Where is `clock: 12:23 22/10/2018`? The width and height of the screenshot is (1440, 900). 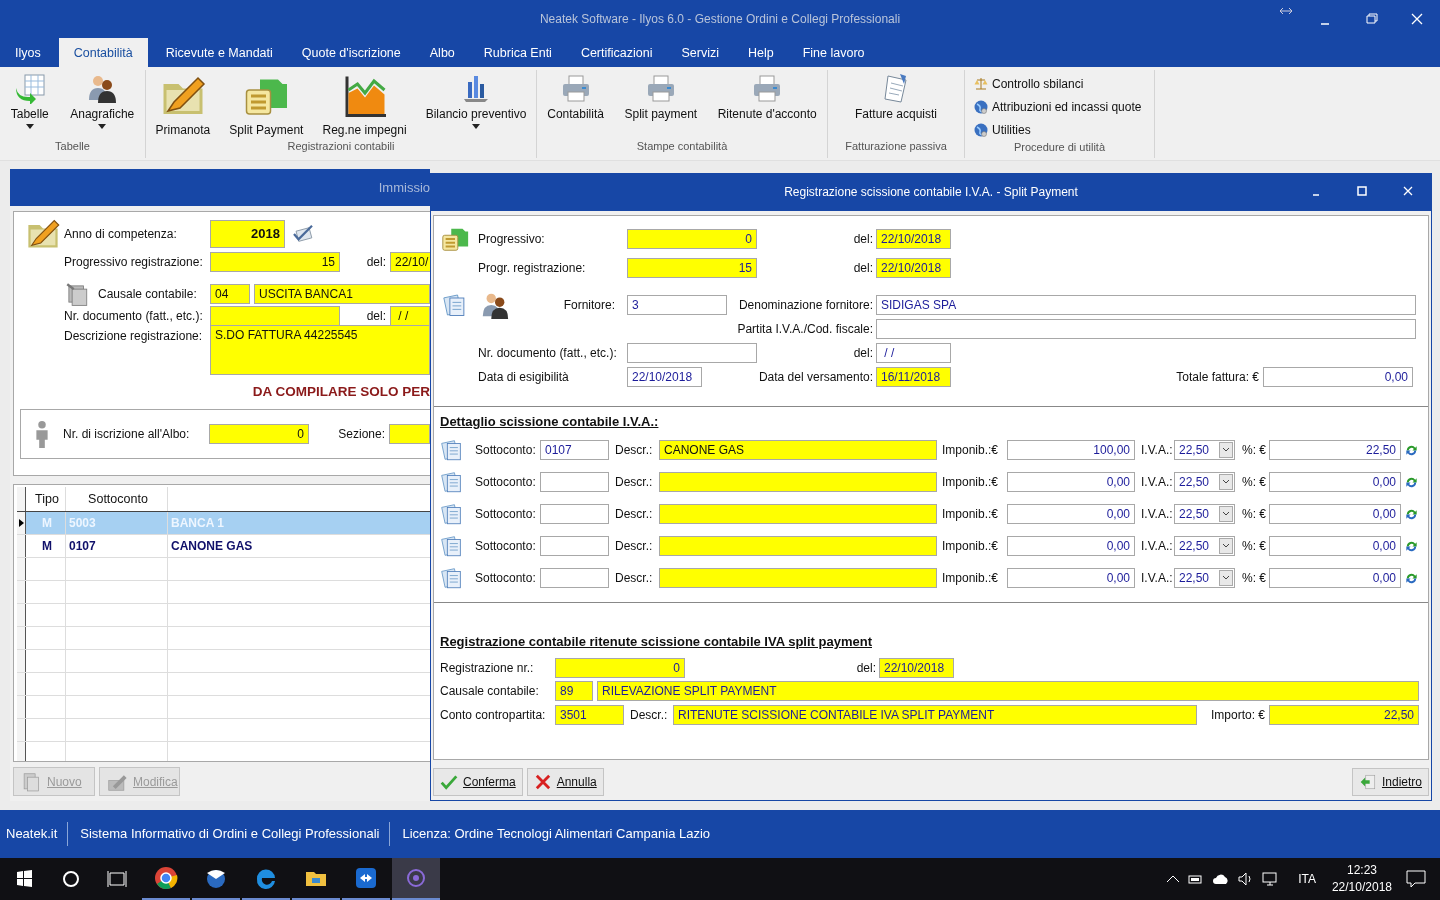 clock: 12:23 22/10/2018 is located at coordinates (1361, 879).